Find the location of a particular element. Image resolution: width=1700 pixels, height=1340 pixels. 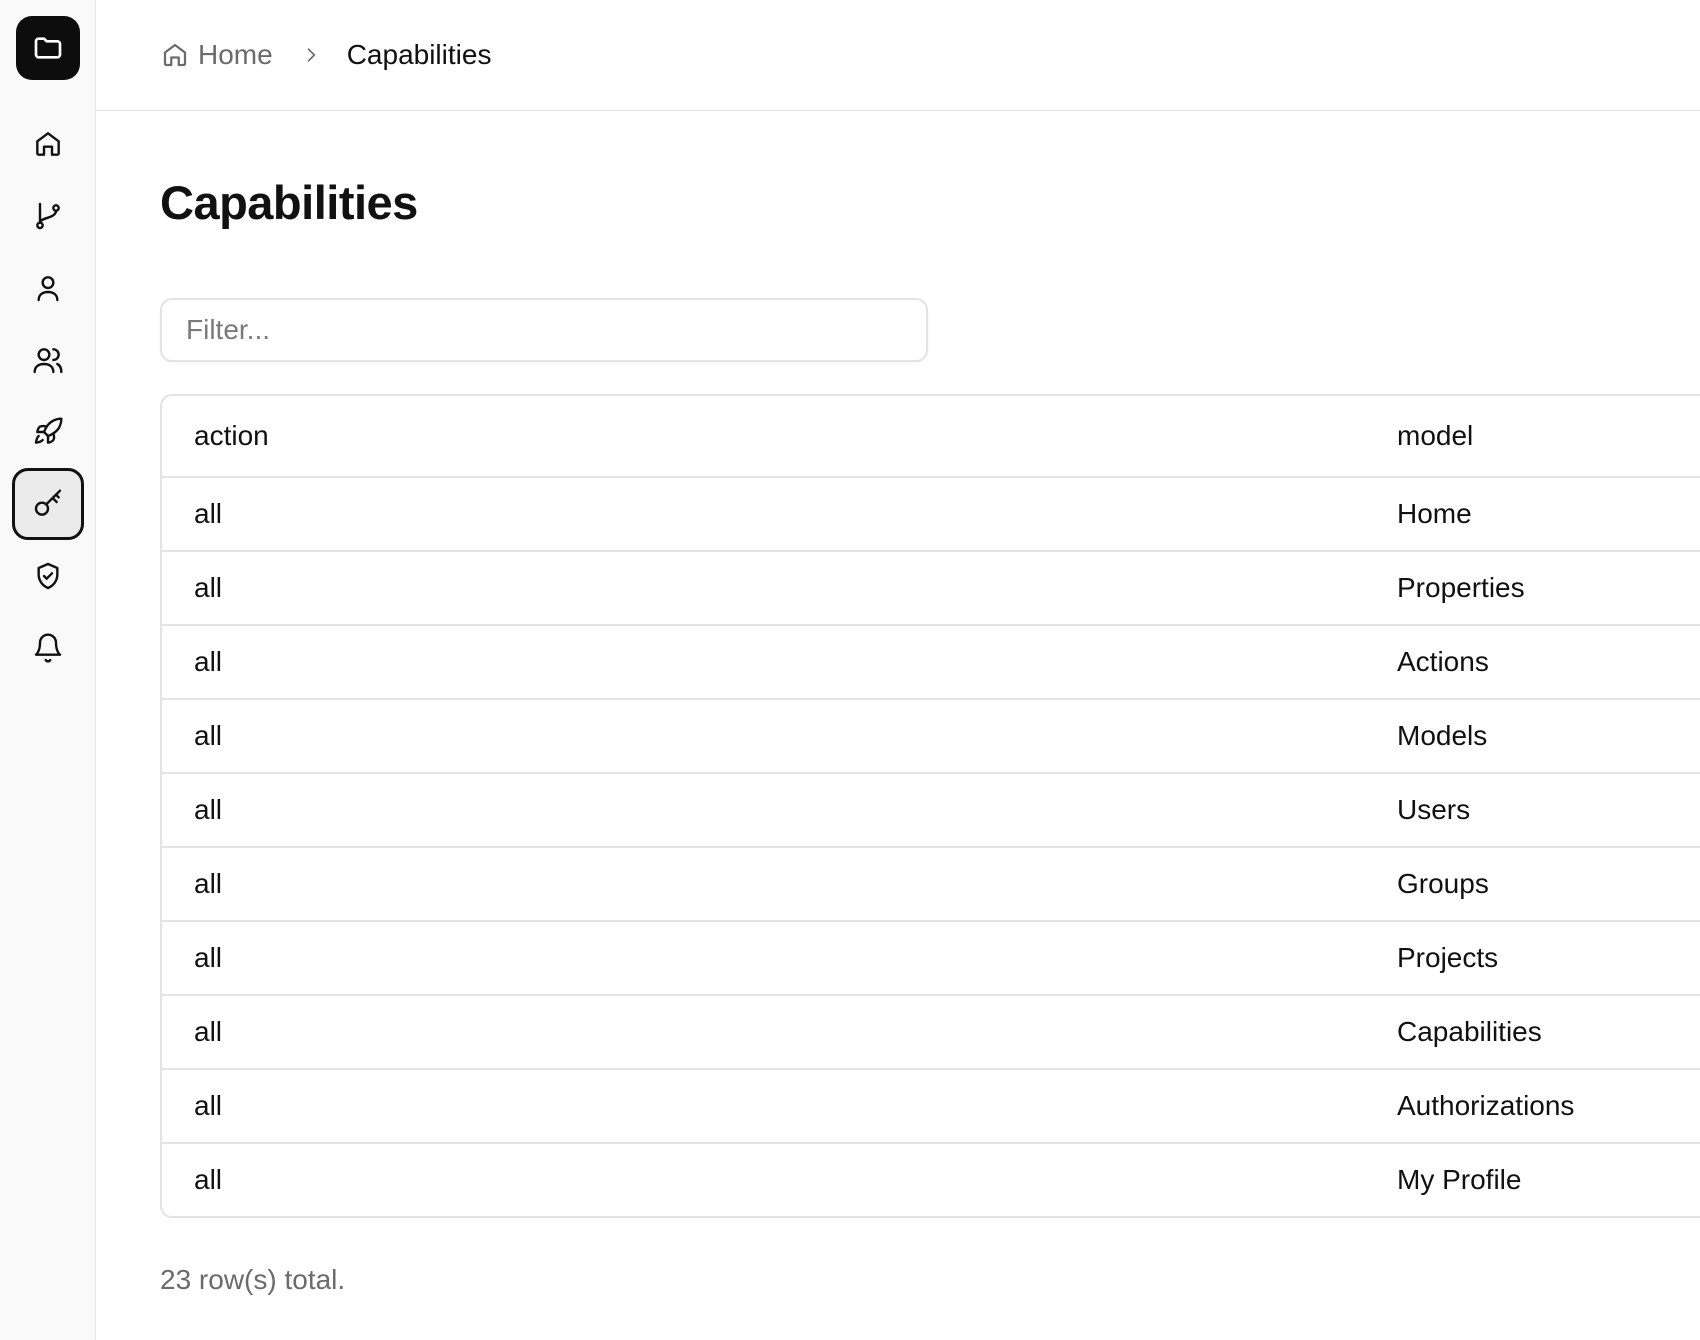

table-row: all Projects is located at coordinates (931, 957).